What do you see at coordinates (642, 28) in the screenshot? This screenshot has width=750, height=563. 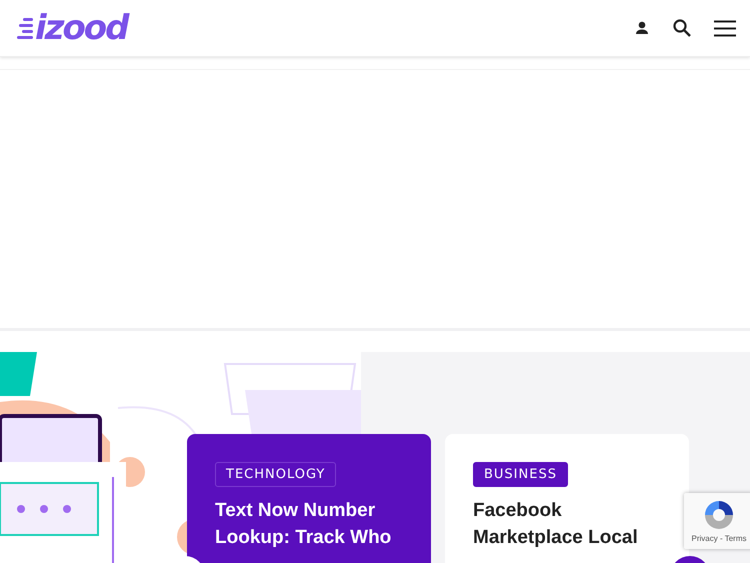 I see `user-icon` at bounding box center [642, 28].